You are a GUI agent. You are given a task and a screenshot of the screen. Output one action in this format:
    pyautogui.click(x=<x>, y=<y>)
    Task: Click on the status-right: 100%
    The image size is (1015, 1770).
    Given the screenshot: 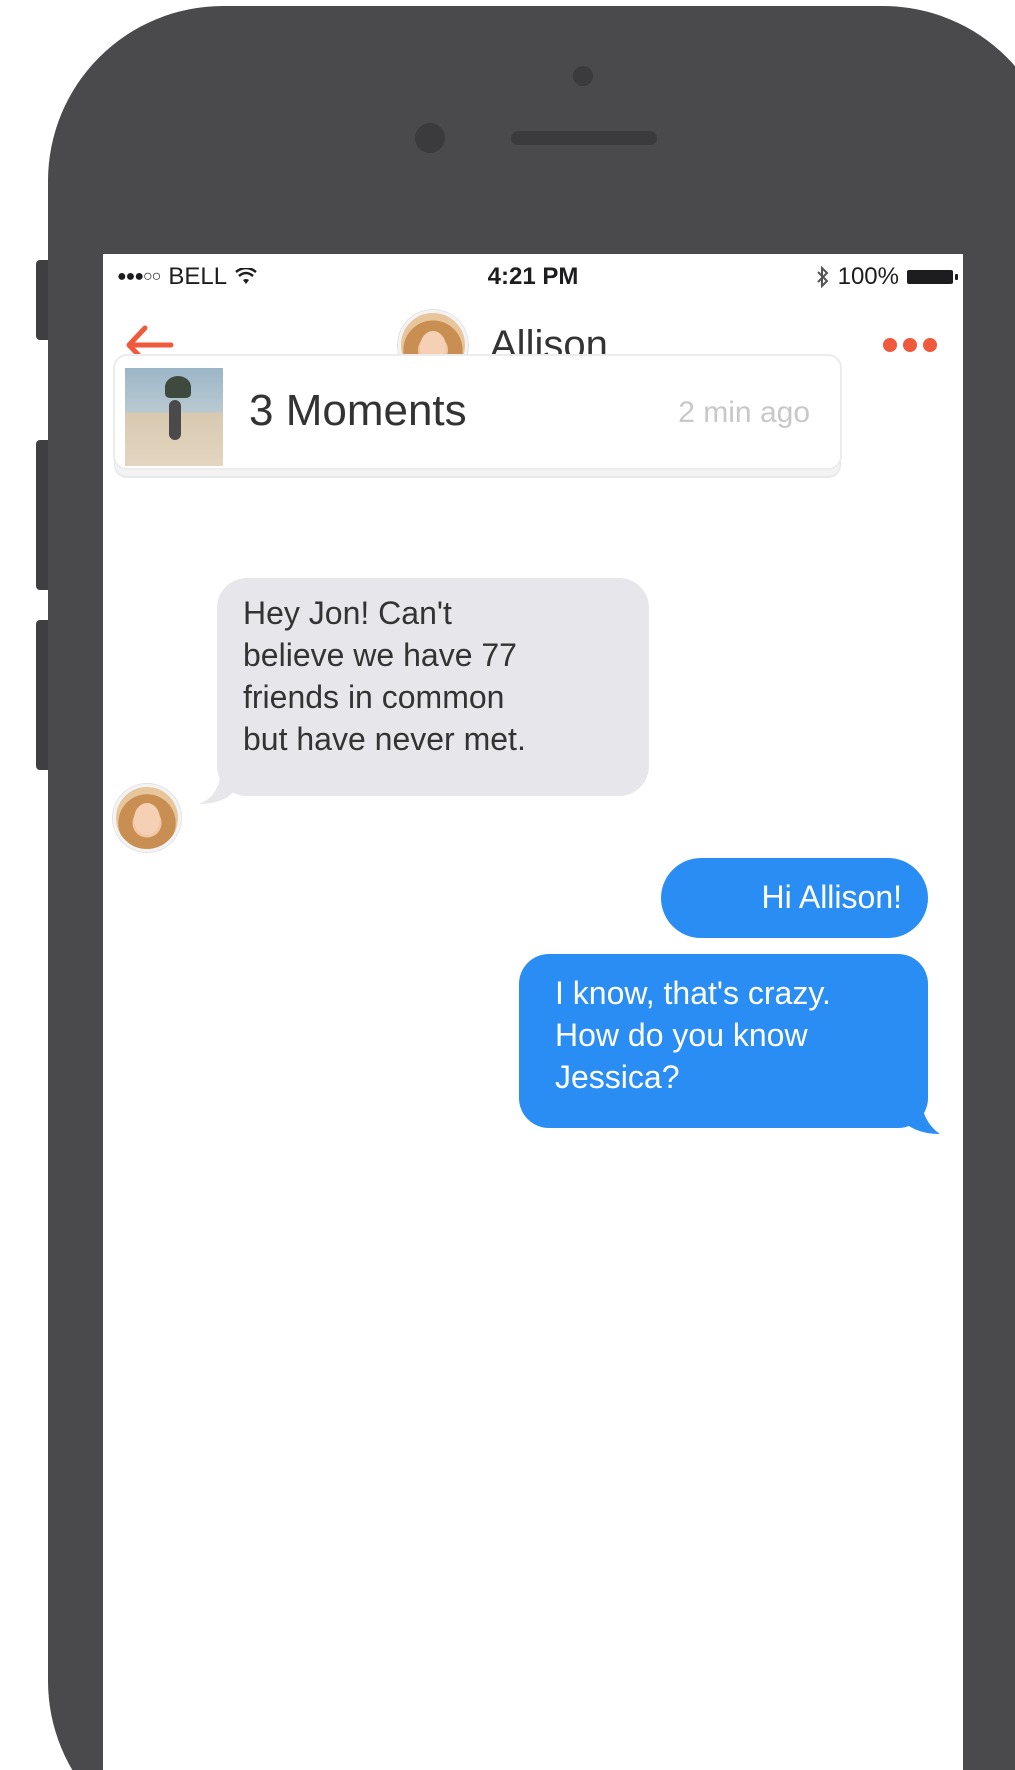 What is the action you would take?
    pyautogui.click(x=887, y=277)
    